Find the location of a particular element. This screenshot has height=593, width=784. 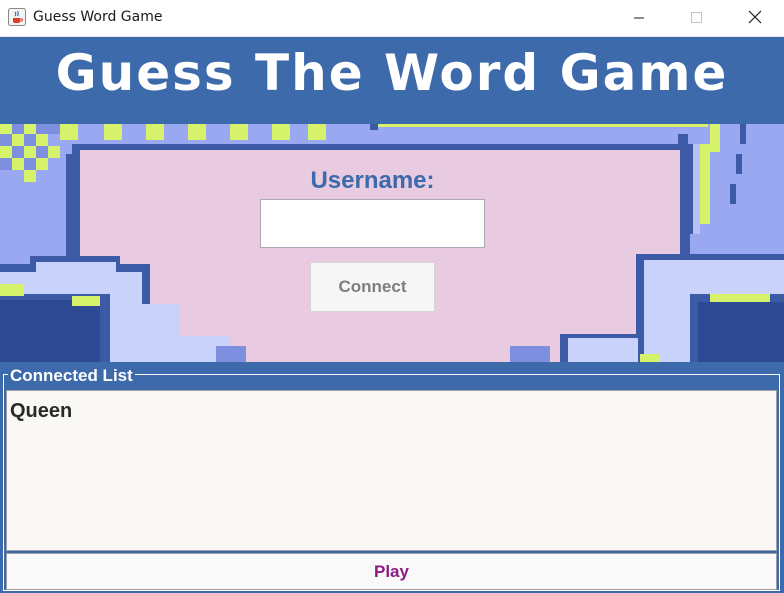

game-title: Guess The Word Game is located at coordinates (392, 73).